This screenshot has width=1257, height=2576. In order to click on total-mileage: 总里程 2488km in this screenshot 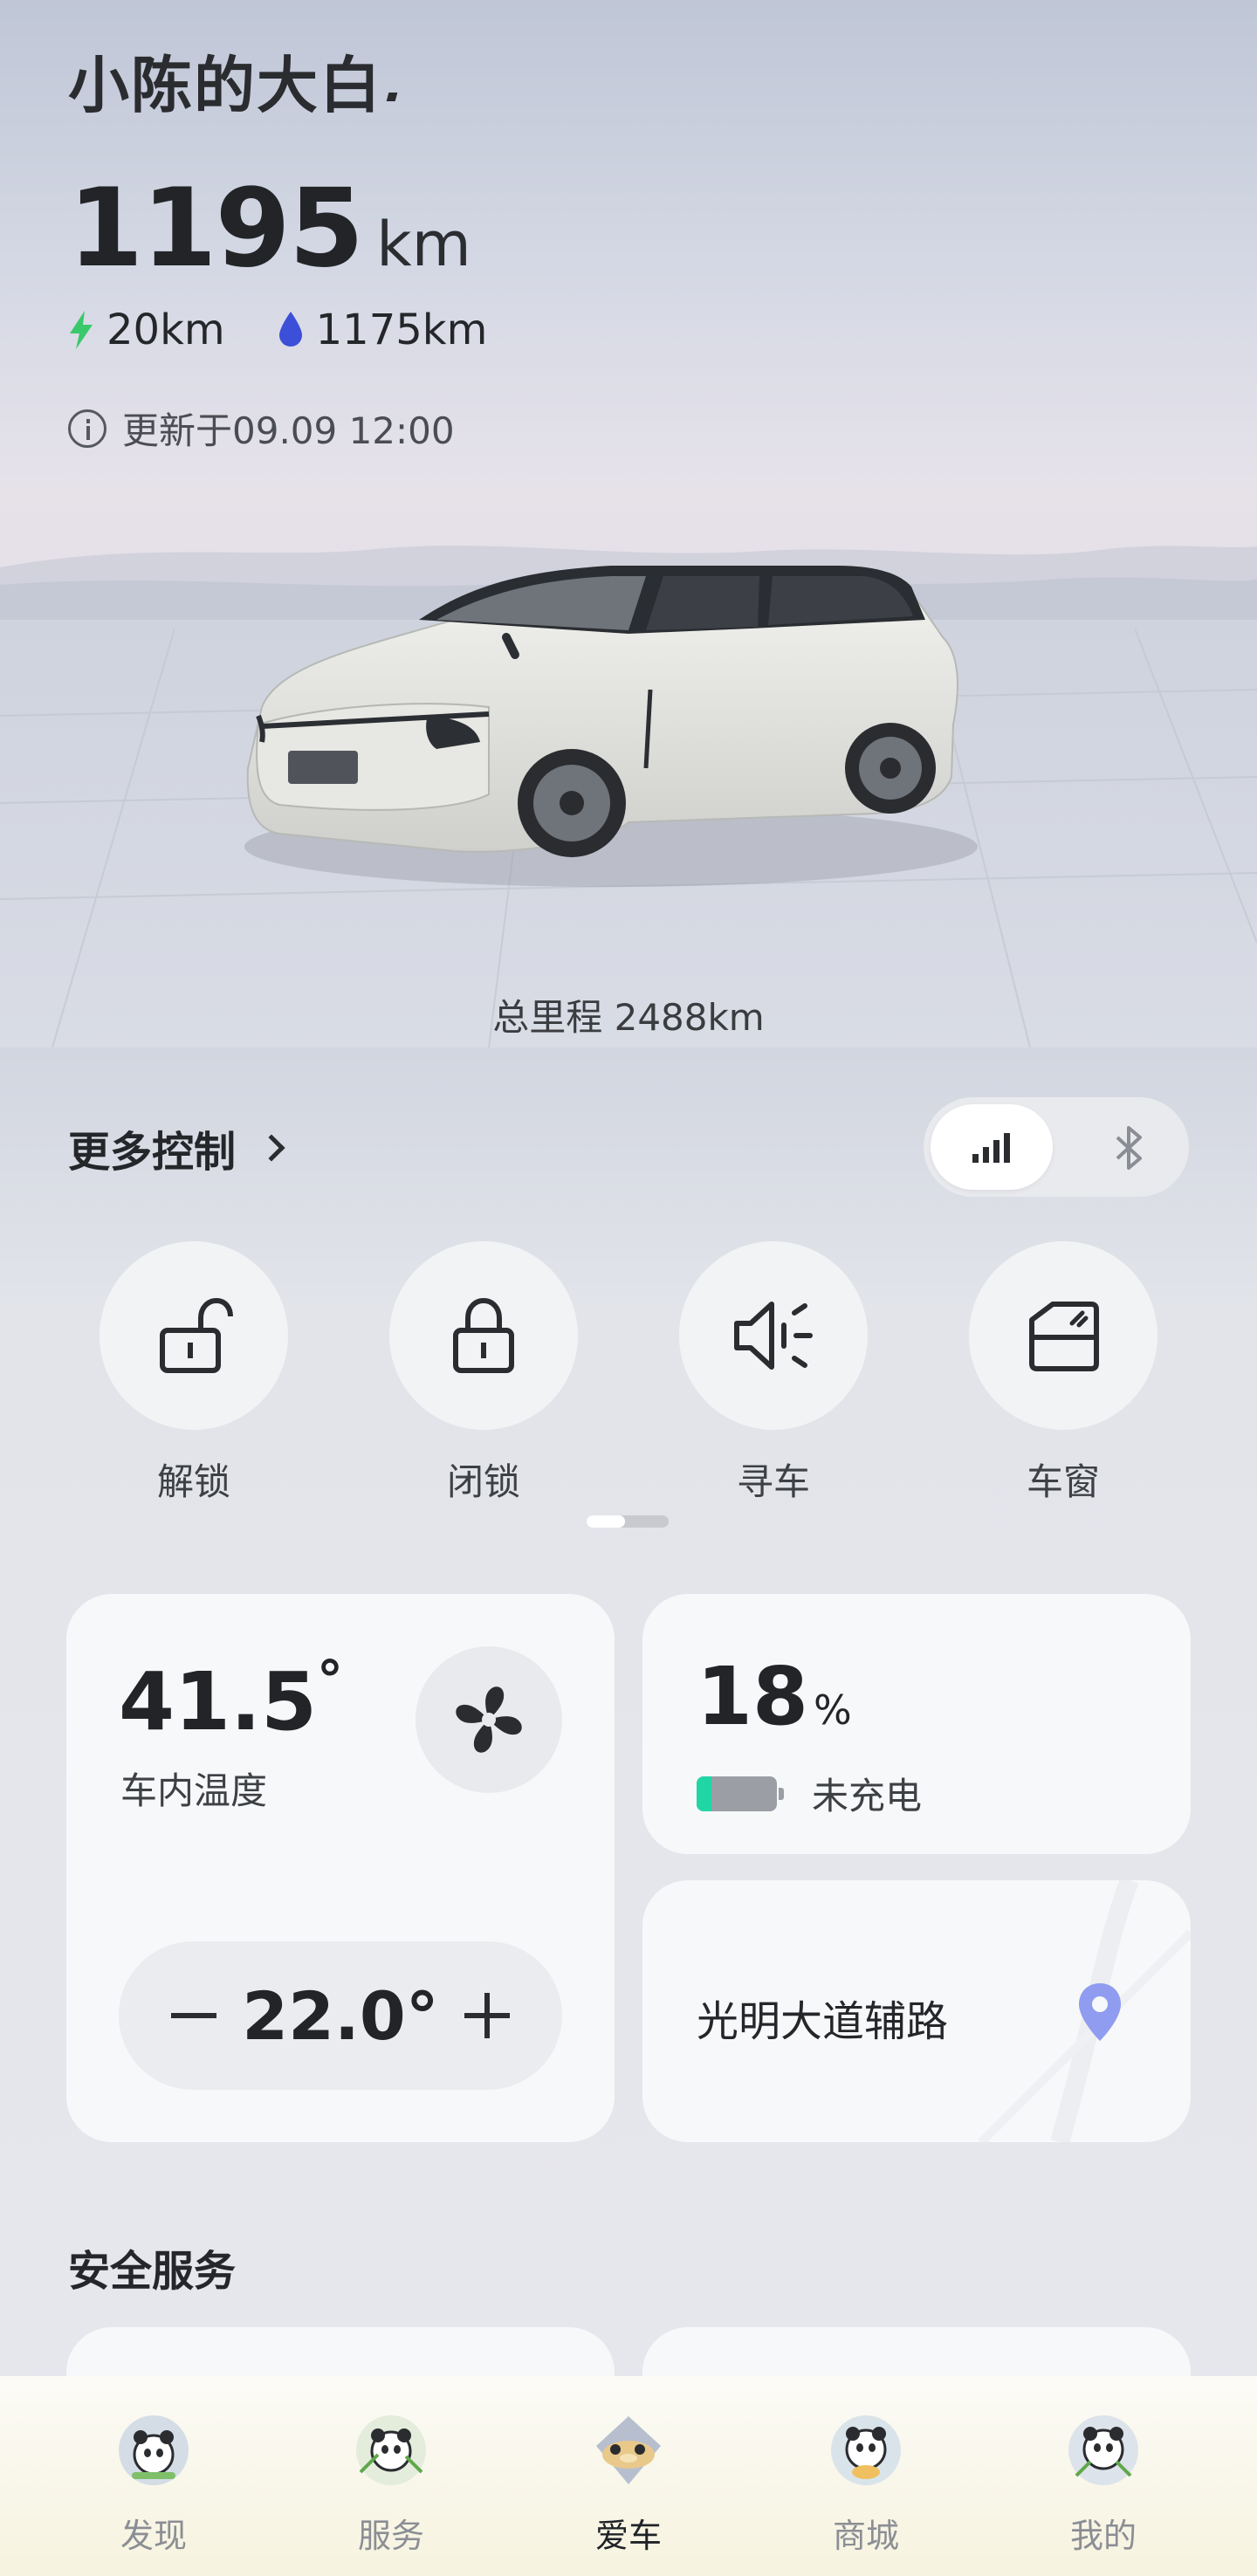, I will do `click(628, 1018)`.